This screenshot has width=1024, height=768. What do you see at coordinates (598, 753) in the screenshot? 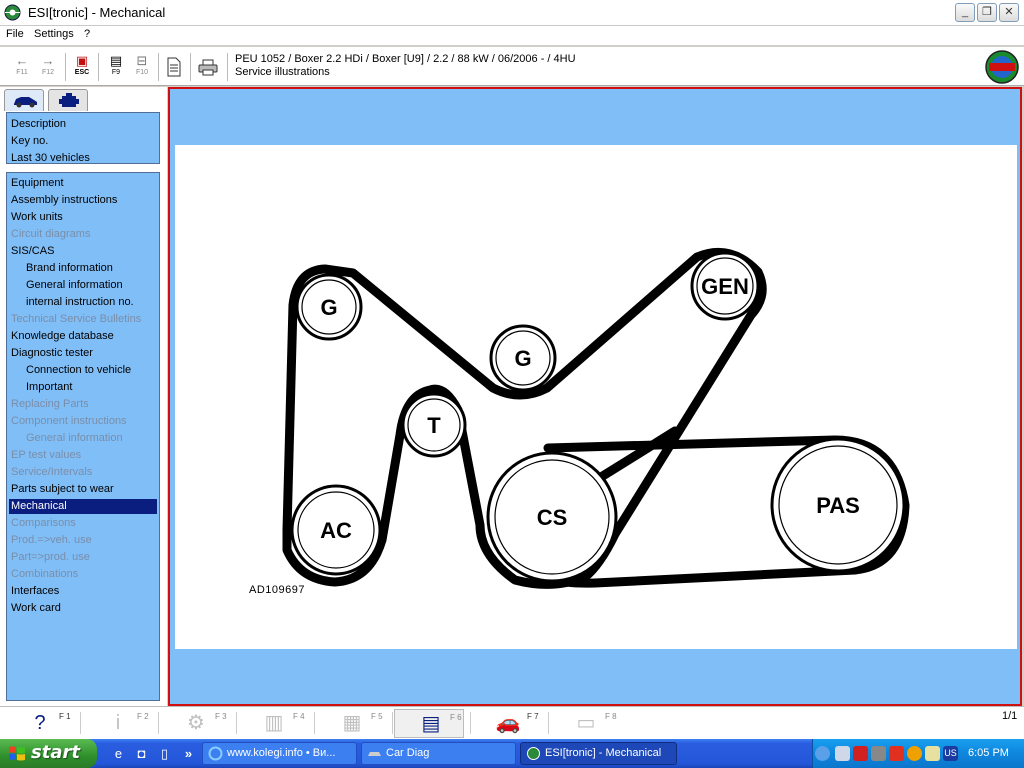
I see `taskbar-item-esitronic: ESI[tronic] - Mechanical` at bounding box center [598, 753].